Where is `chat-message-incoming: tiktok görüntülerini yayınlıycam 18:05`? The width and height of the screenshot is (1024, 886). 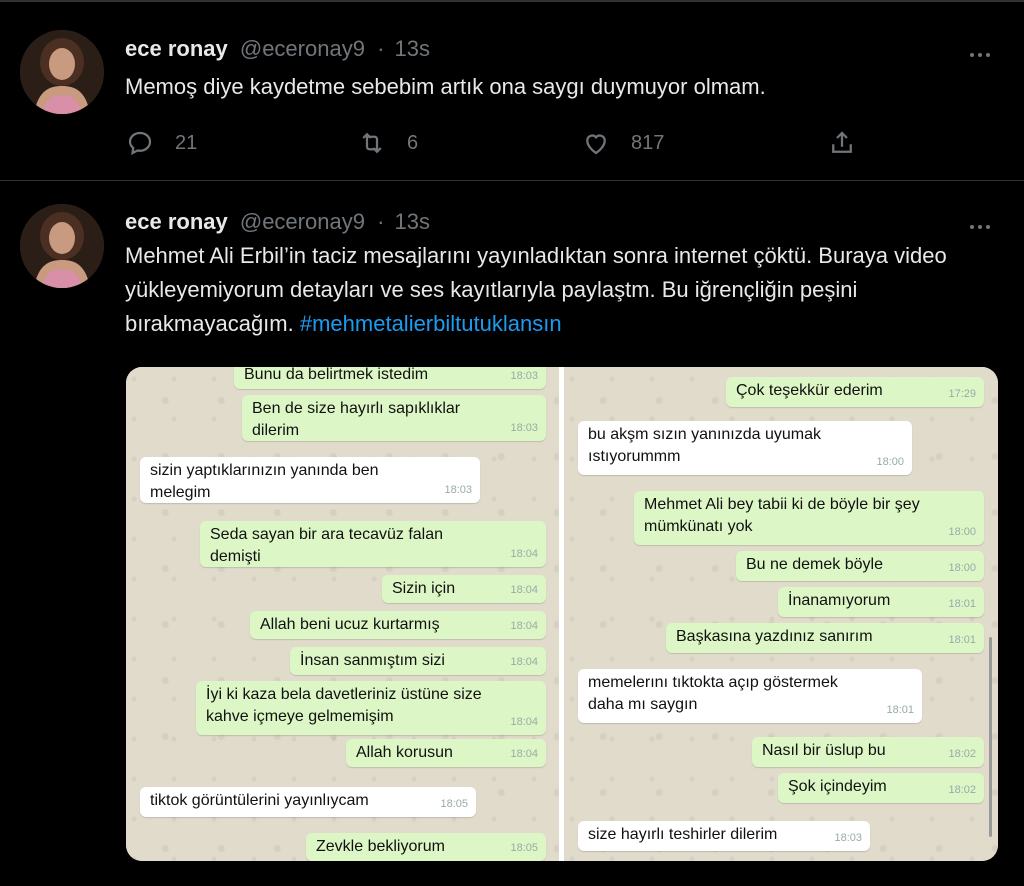
chat-message-incoming: tiktok görüntülerini yayınlıycam 18:05 is located at coordinates (308, 802).